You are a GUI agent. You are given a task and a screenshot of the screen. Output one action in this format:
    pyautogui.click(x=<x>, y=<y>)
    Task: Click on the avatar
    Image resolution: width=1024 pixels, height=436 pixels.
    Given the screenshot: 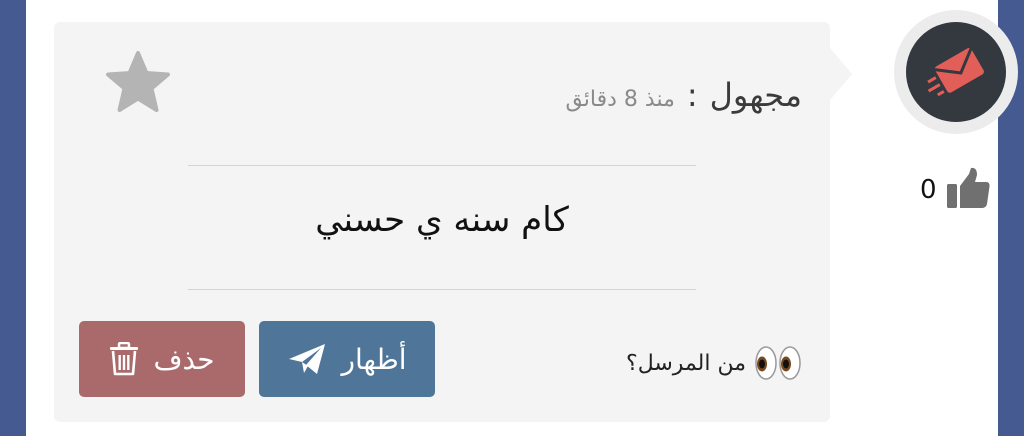 What is the action you would take?
    pyautogui.click(x=956, y=72)
    